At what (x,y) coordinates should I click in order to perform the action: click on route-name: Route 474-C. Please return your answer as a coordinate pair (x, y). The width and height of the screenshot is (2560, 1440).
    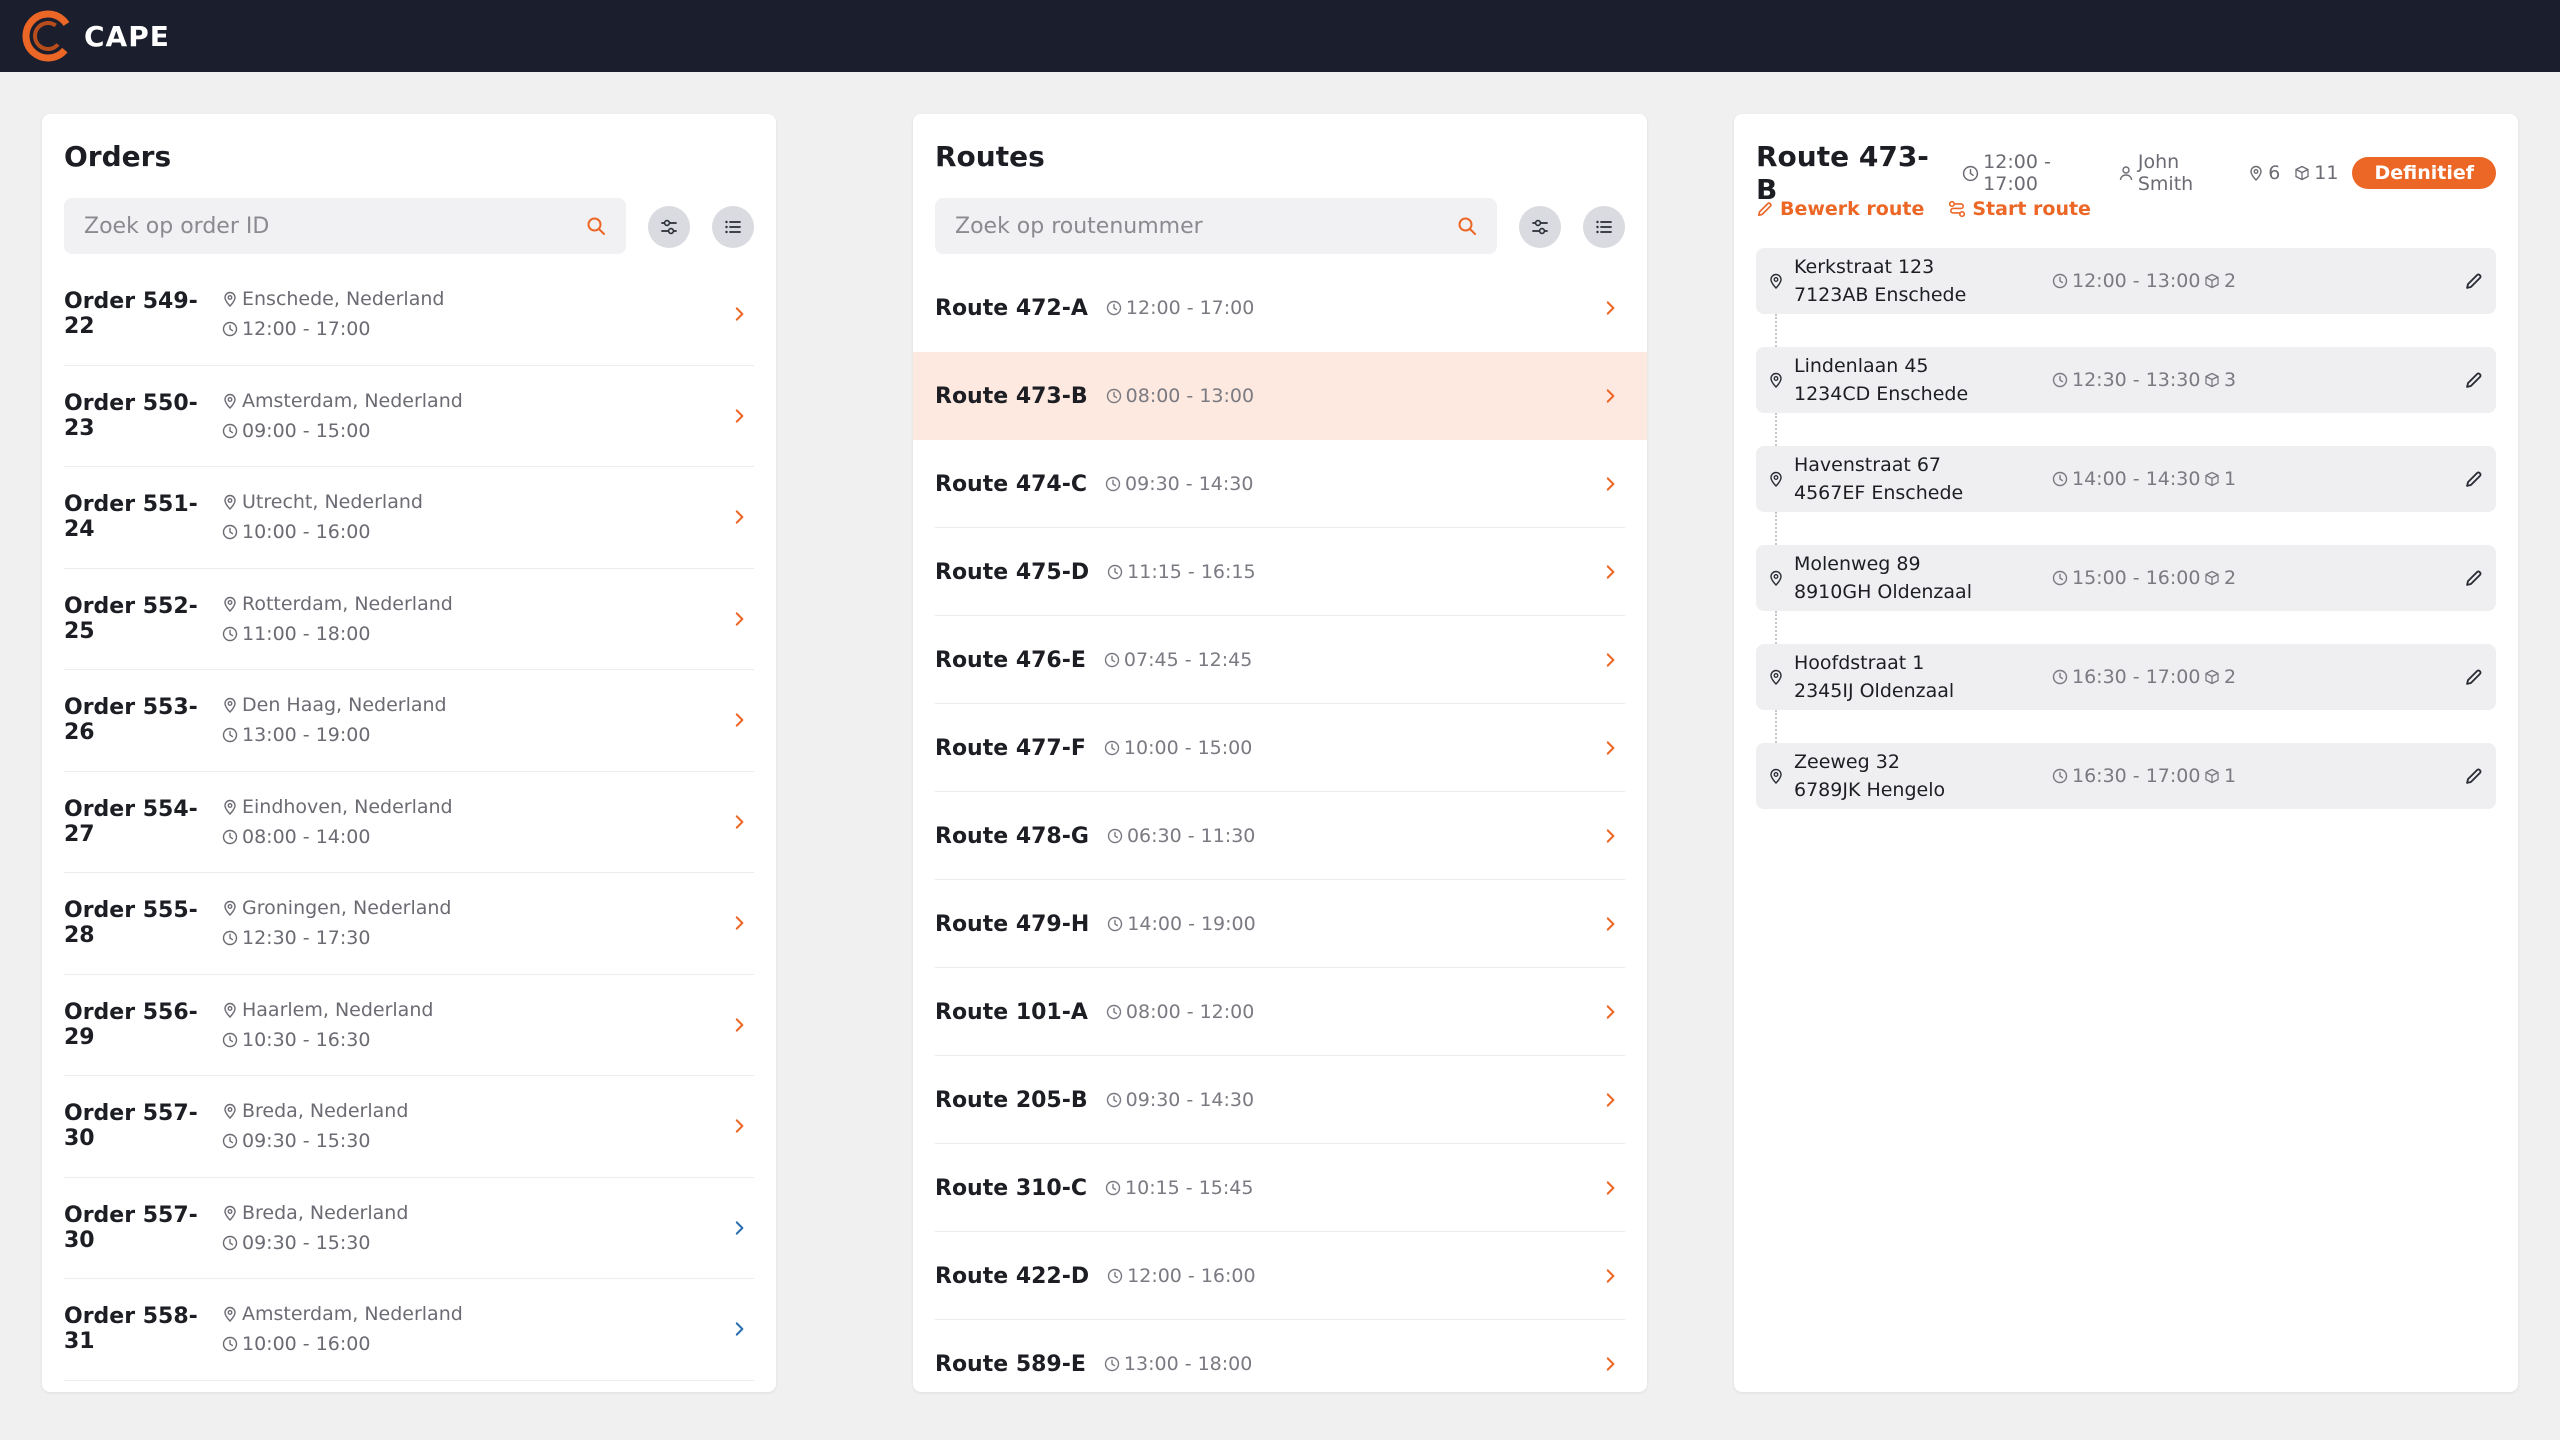
    Looking at the image, I should click on (1011, 484).